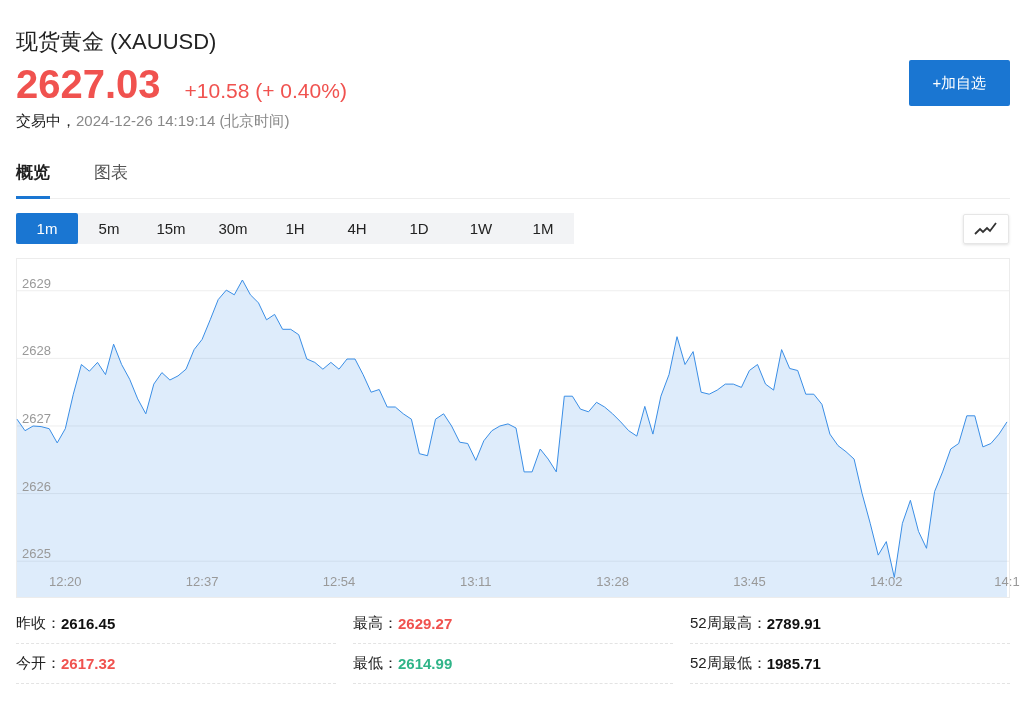  I want to click on period-button: 30m, so click(233, 228).